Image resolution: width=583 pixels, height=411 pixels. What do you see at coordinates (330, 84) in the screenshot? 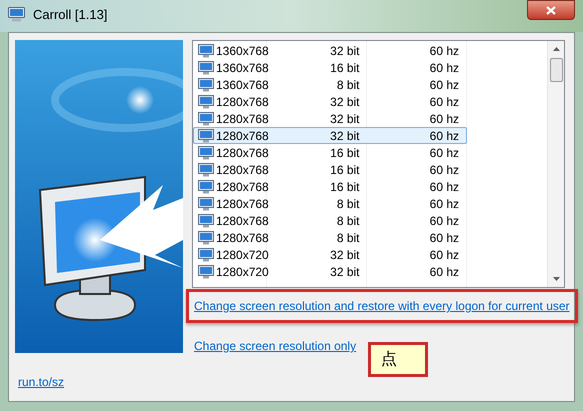
I see `list-row: 1360x768 8 bit 60 hz` at bounding box center [330, 84].